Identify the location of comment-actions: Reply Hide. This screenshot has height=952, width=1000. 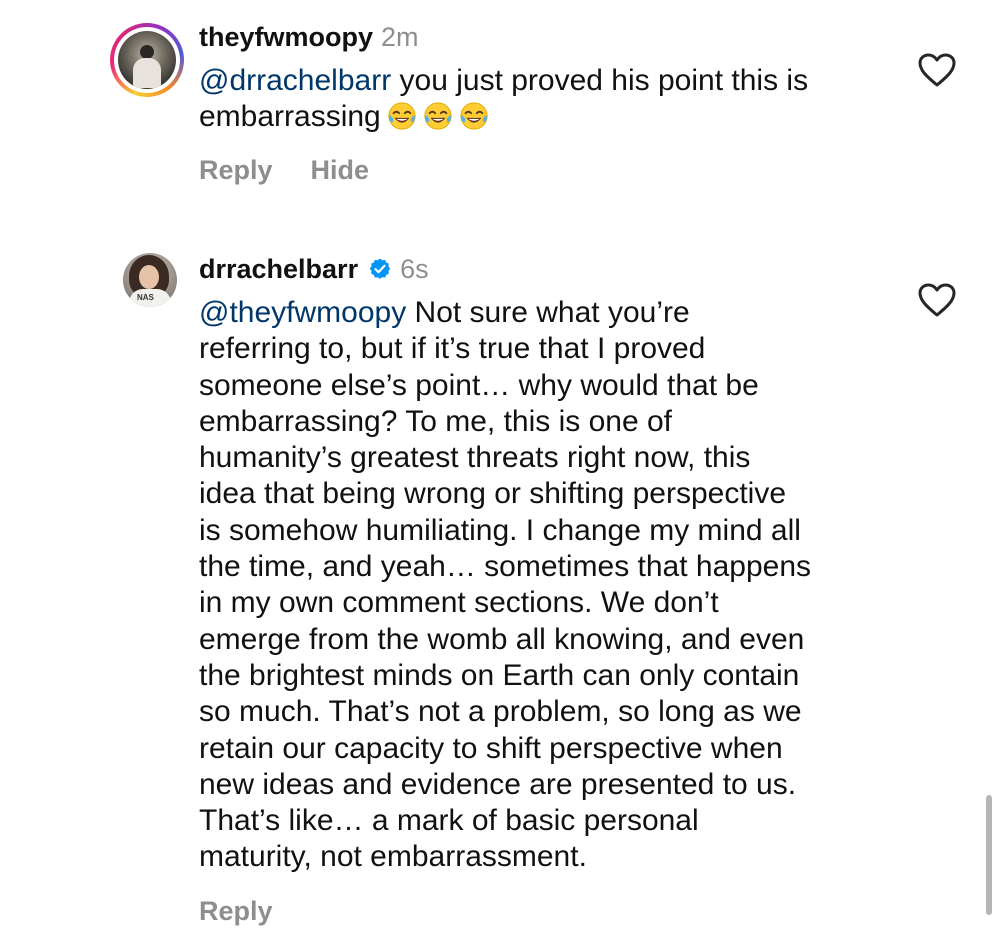
(284, 170).